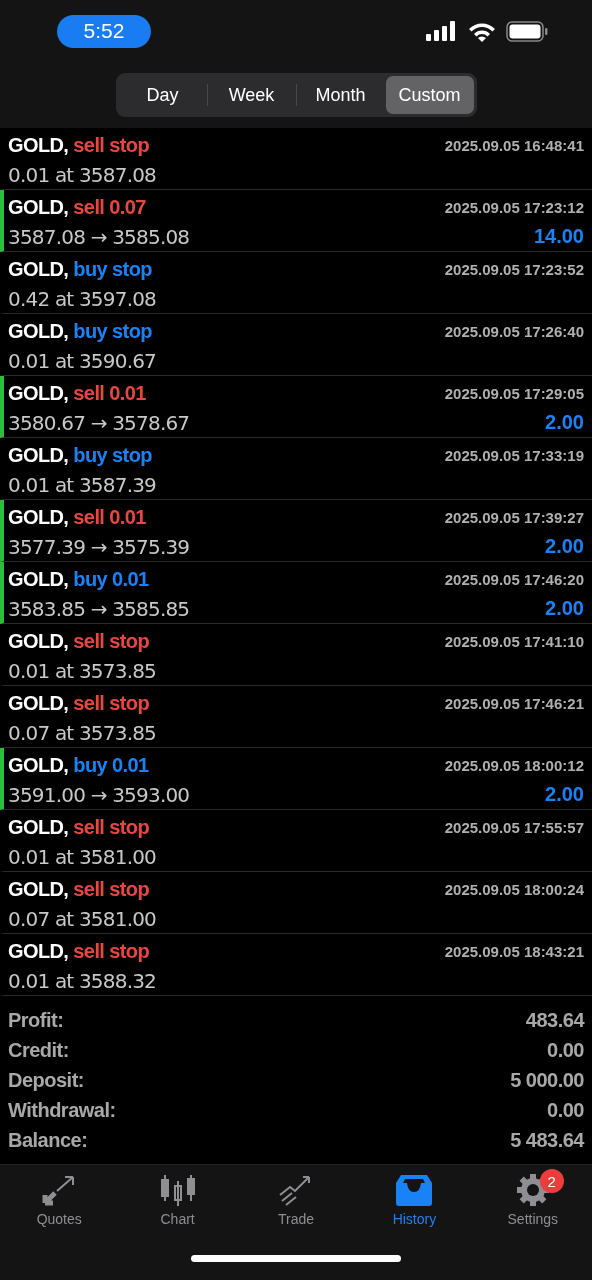 The height and width of the screenshot is (1280, 592). What do you see at coordinates (99, 236) in the screenshot?
I see `price-detail: 3587.08 → 3585.08` at bounding box center [99, 236].